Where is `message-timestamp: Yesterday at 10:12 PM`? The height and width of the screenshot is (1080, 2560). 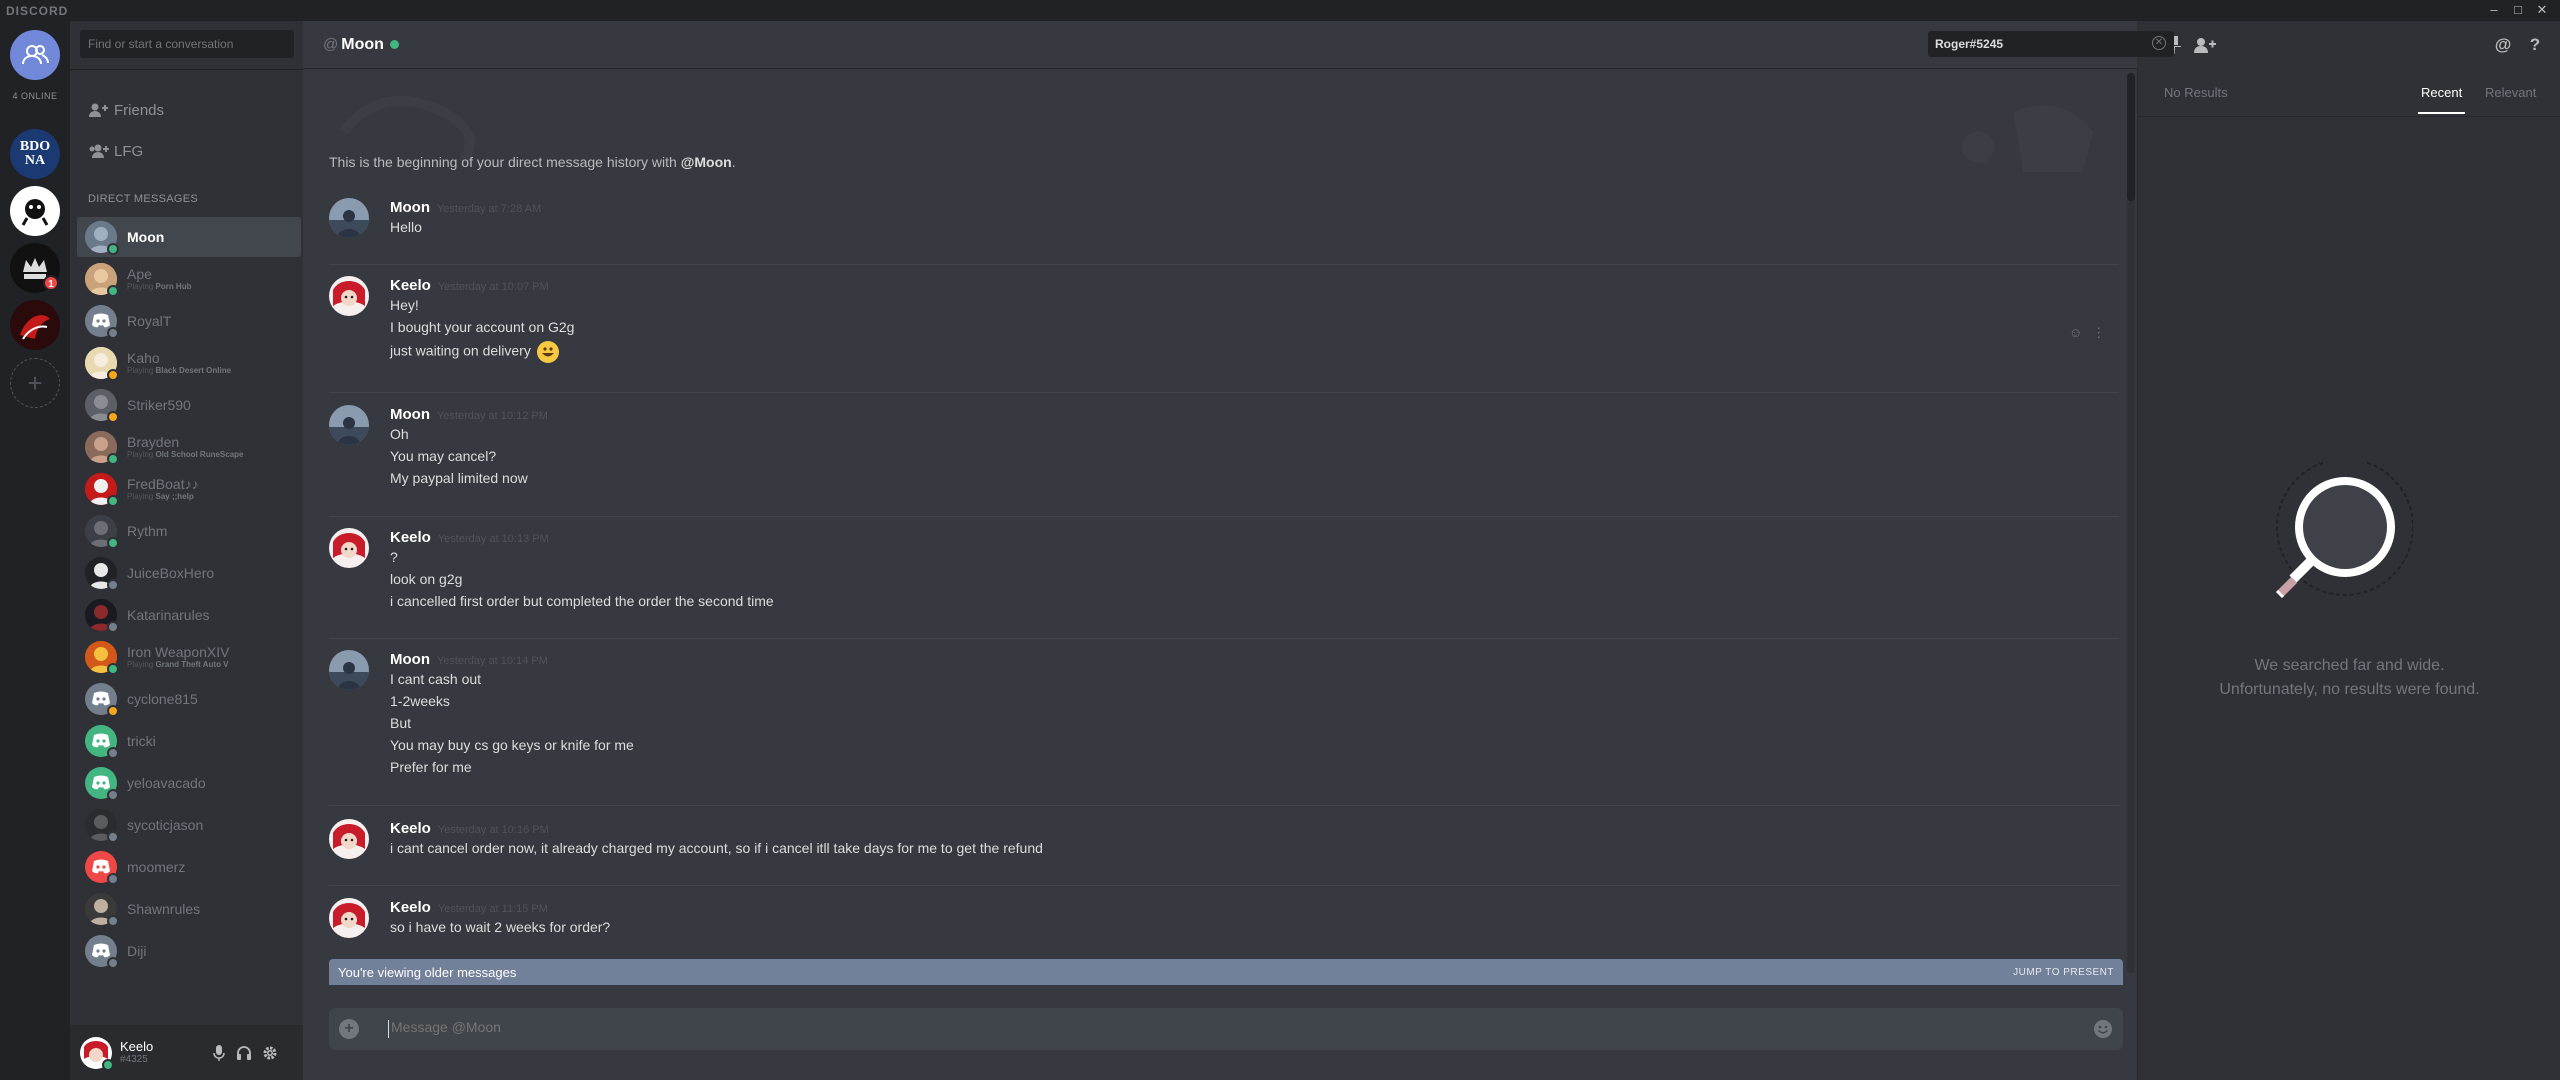
message-timestamp: Yesterday at 10:12 PM is located at coordinates (492, 416).